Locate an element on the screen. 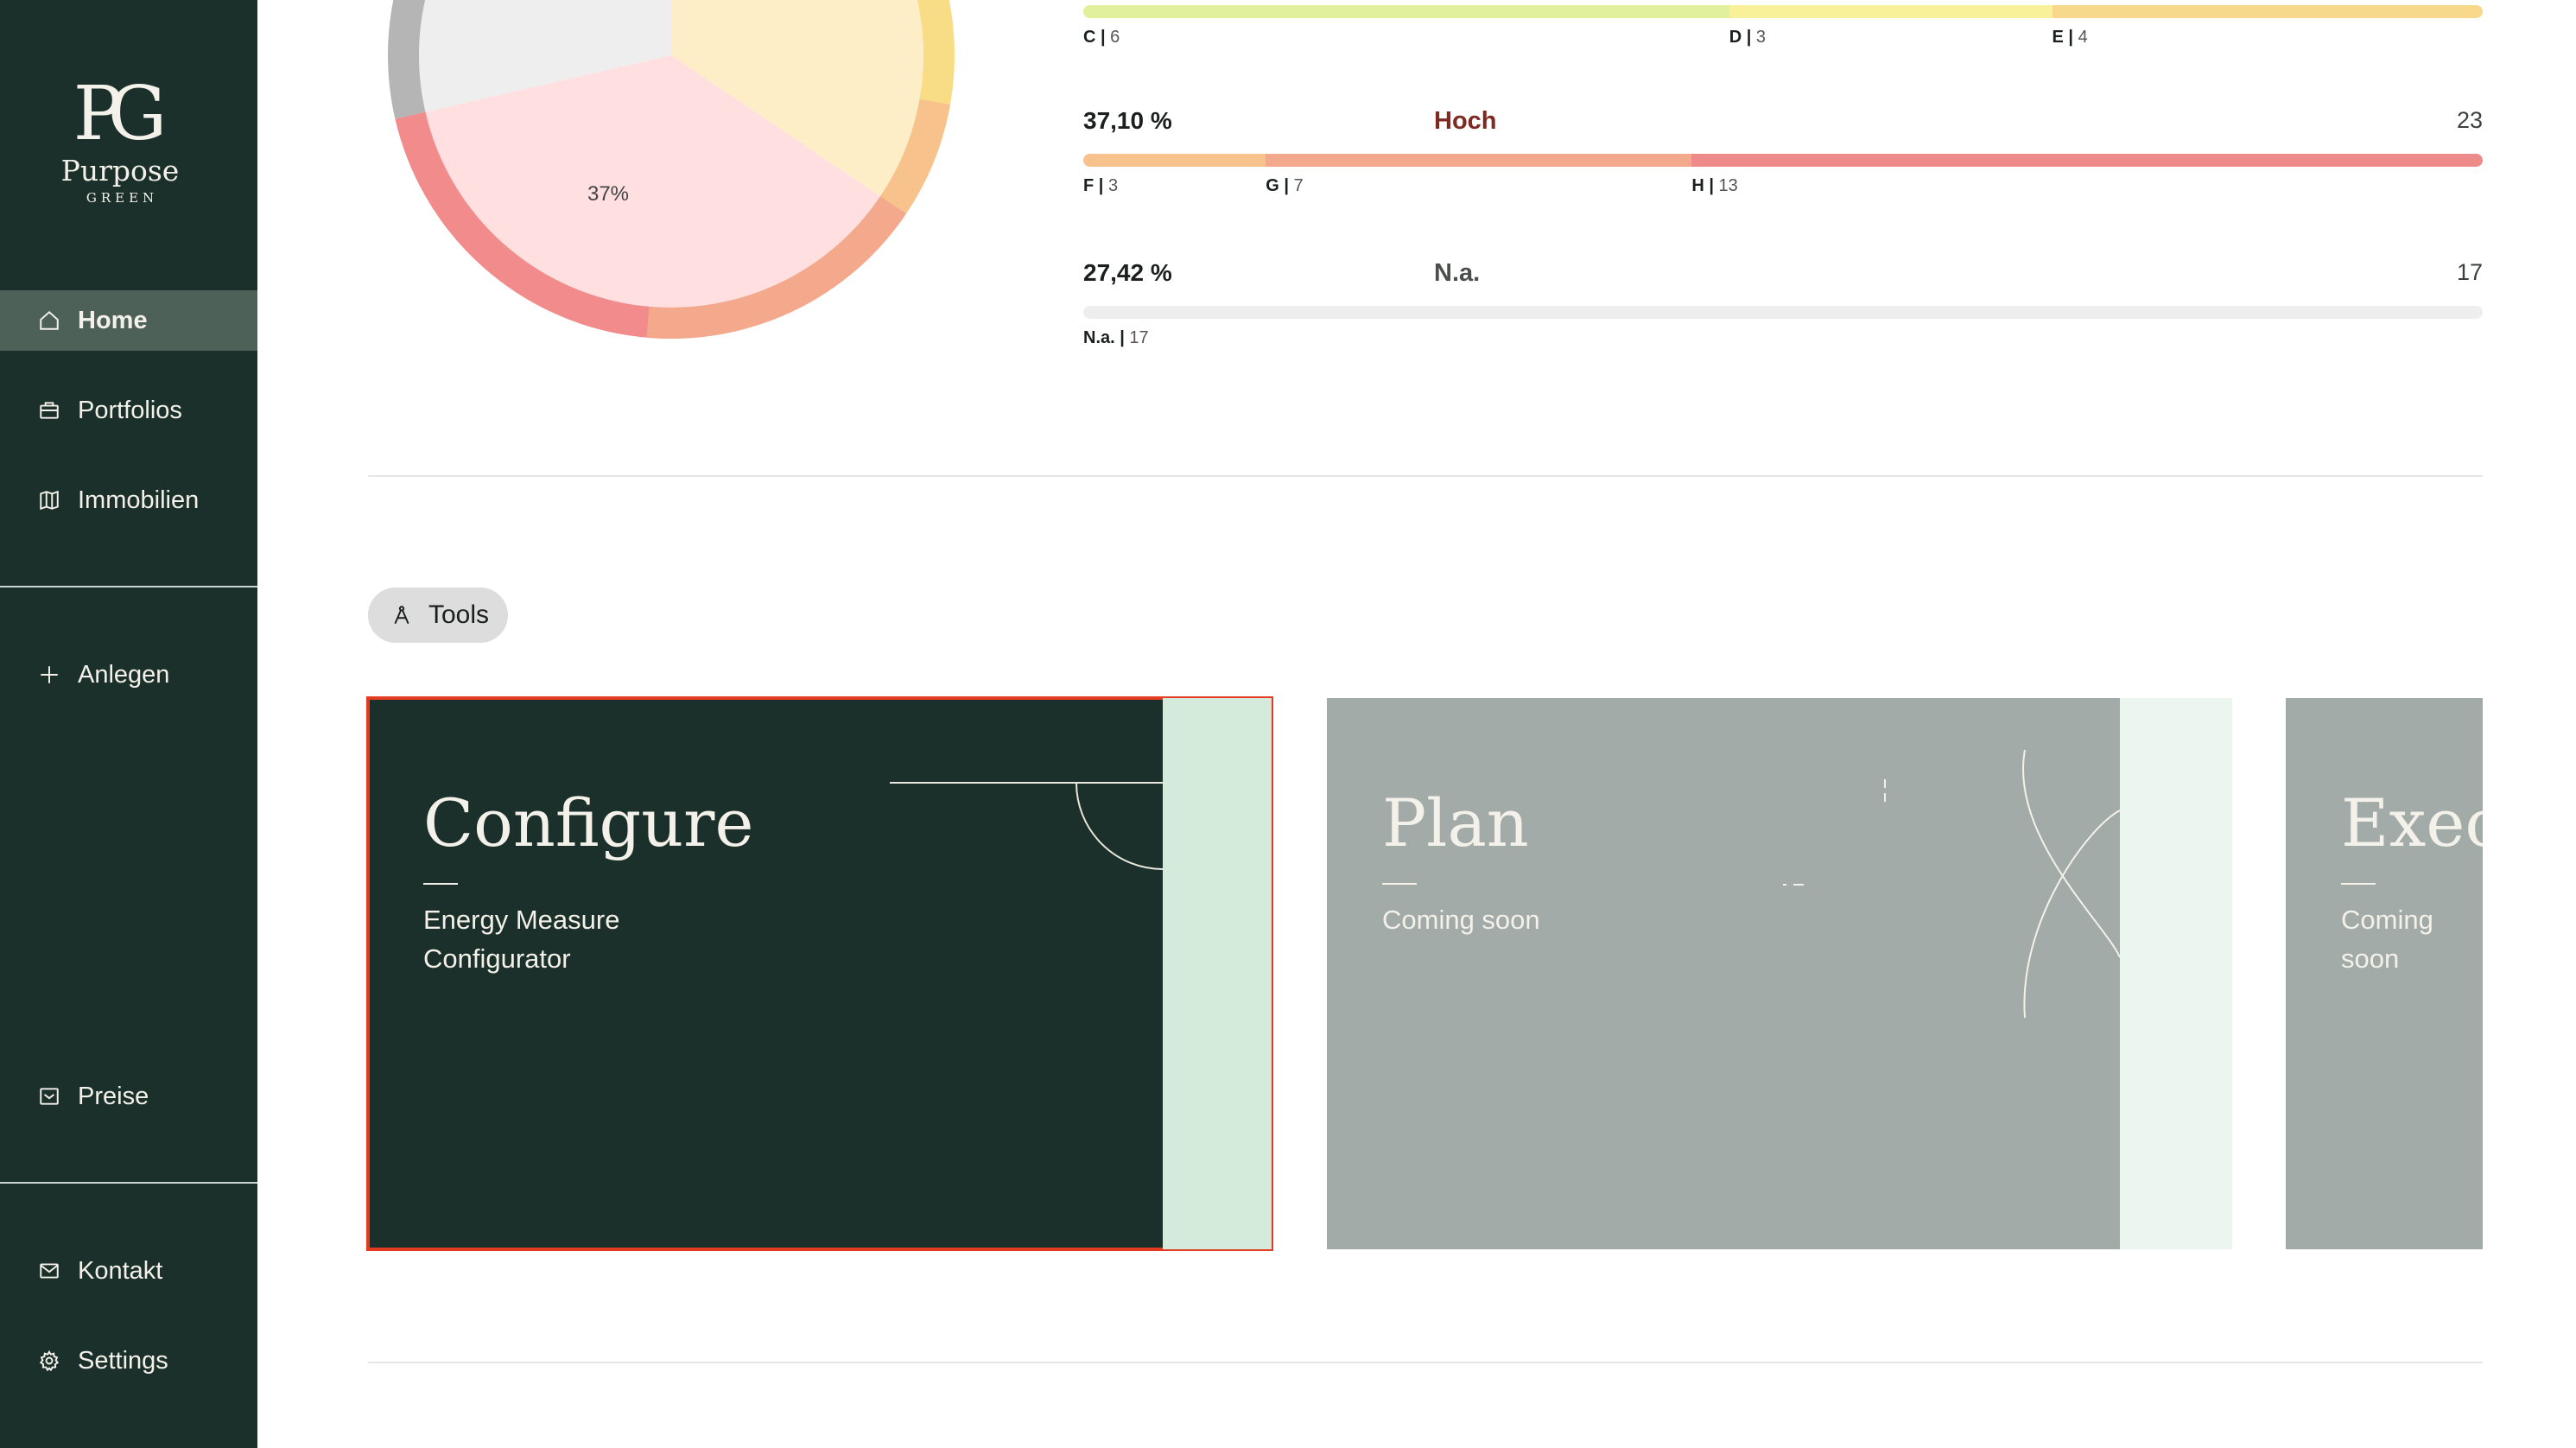 This screenshot has width=2576, height=1448. sidebar-item-home: Home is located at coordinates (128, 320).